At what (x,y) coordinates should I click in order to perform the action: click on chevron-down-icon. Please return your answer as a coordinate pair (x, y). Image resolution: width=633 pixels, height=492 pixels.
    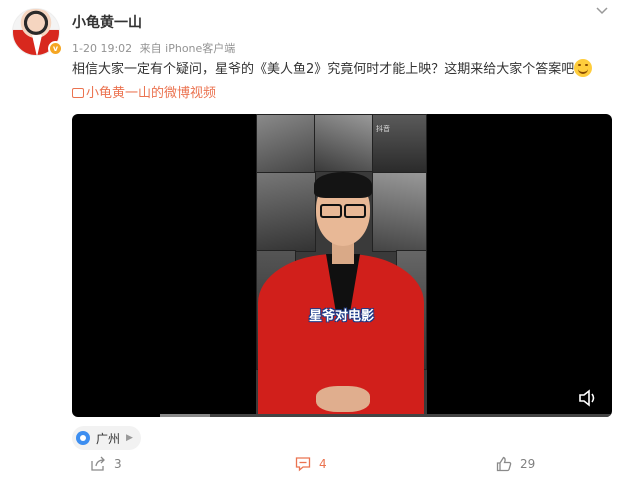
    Looking at the image, I should click on (602, 11).